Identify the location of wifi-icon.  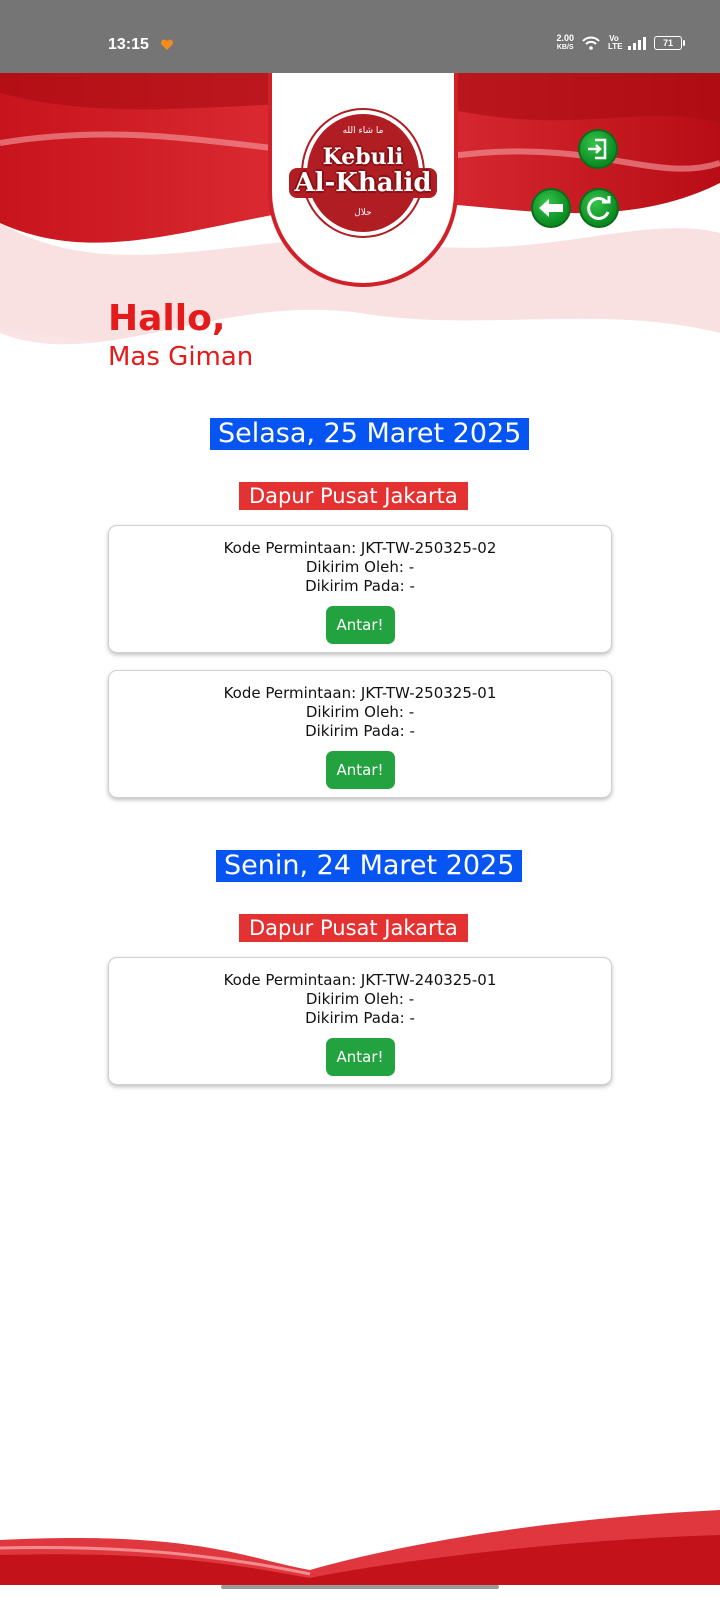
(591, 43).